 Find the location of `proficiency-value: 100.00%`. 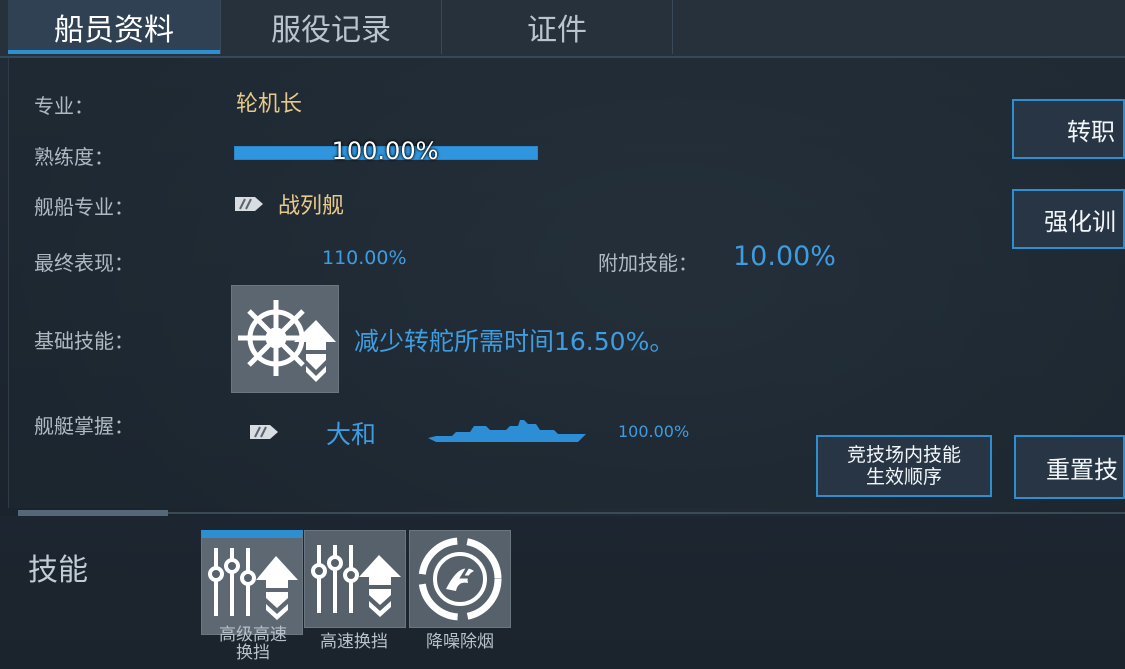

proficiency-value: 100.00% is located at coordinates (385, 151).